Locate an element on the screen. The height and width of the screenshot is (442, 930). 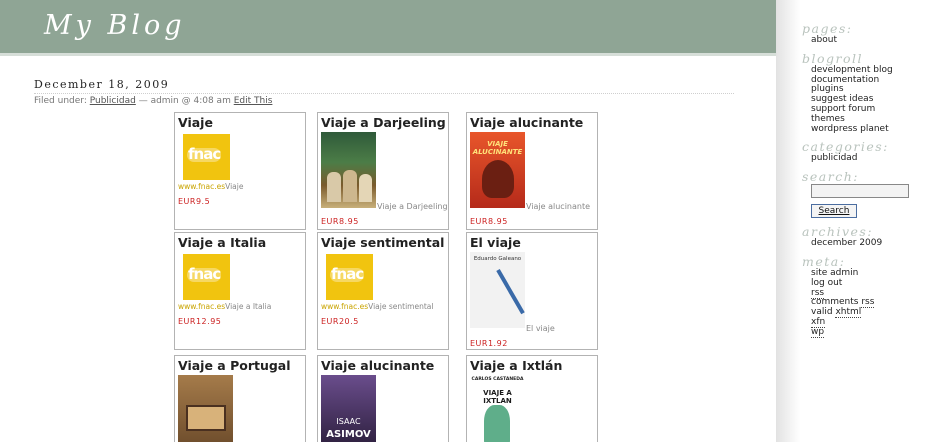
cover-author-first: ISAAC is located at coordinates (348, 421).